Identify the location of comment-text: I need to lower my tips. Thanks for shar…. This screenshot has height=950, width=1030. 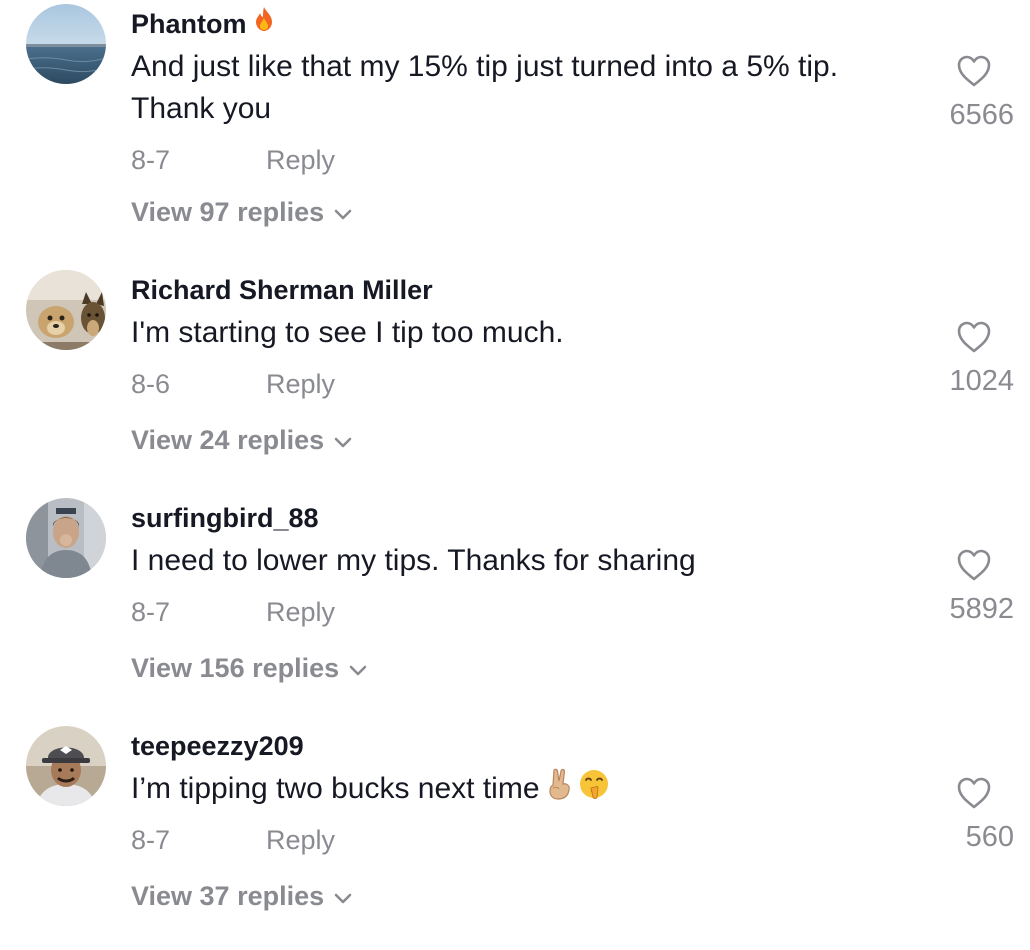
(413, 560).